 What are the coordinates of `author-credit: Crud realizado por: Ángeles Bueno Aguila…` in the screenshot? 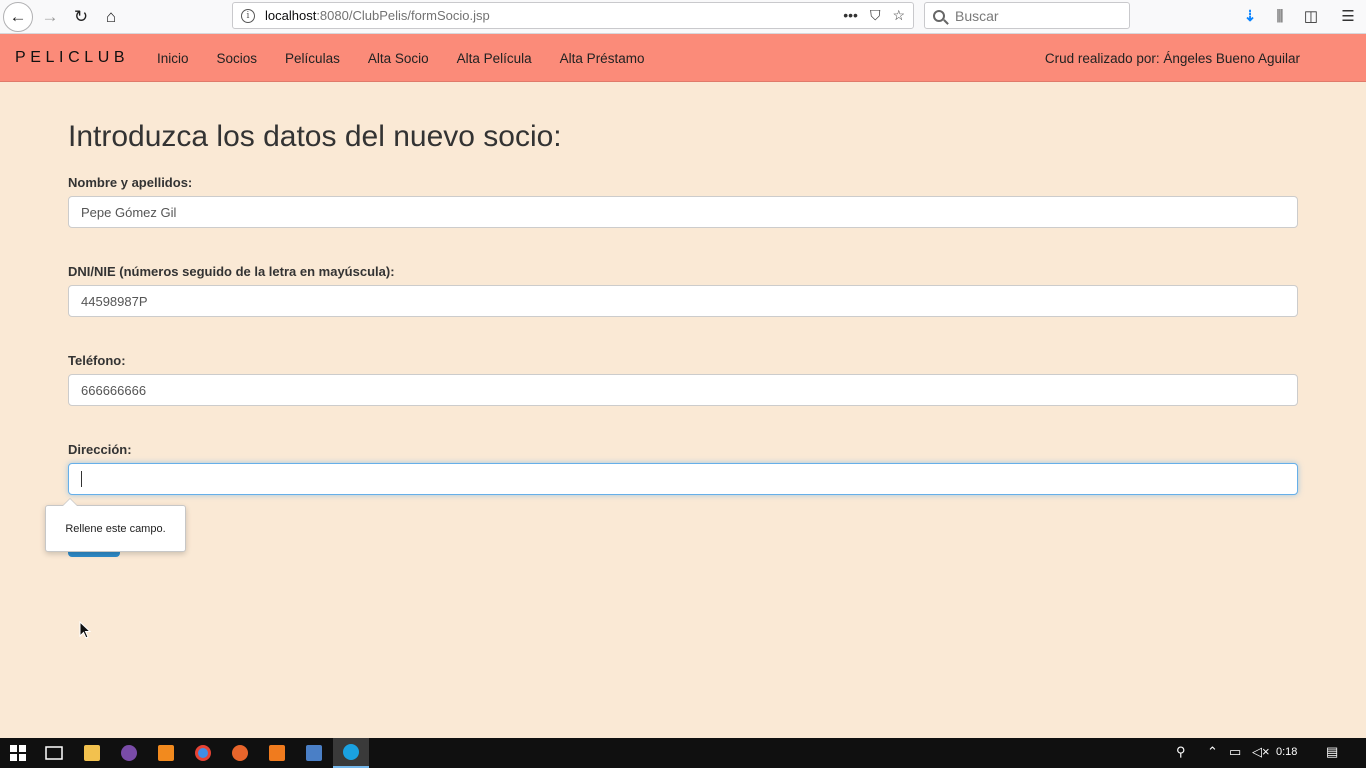 It's located at (1172, 58).